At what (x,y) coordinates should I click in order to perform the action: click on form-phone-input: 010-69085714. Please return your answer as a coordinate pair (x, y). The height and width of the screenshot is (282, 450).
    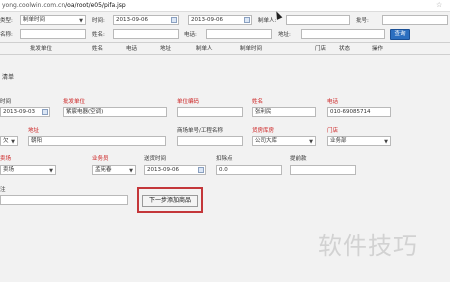
    Looking at the image, I should click on (359, 112).